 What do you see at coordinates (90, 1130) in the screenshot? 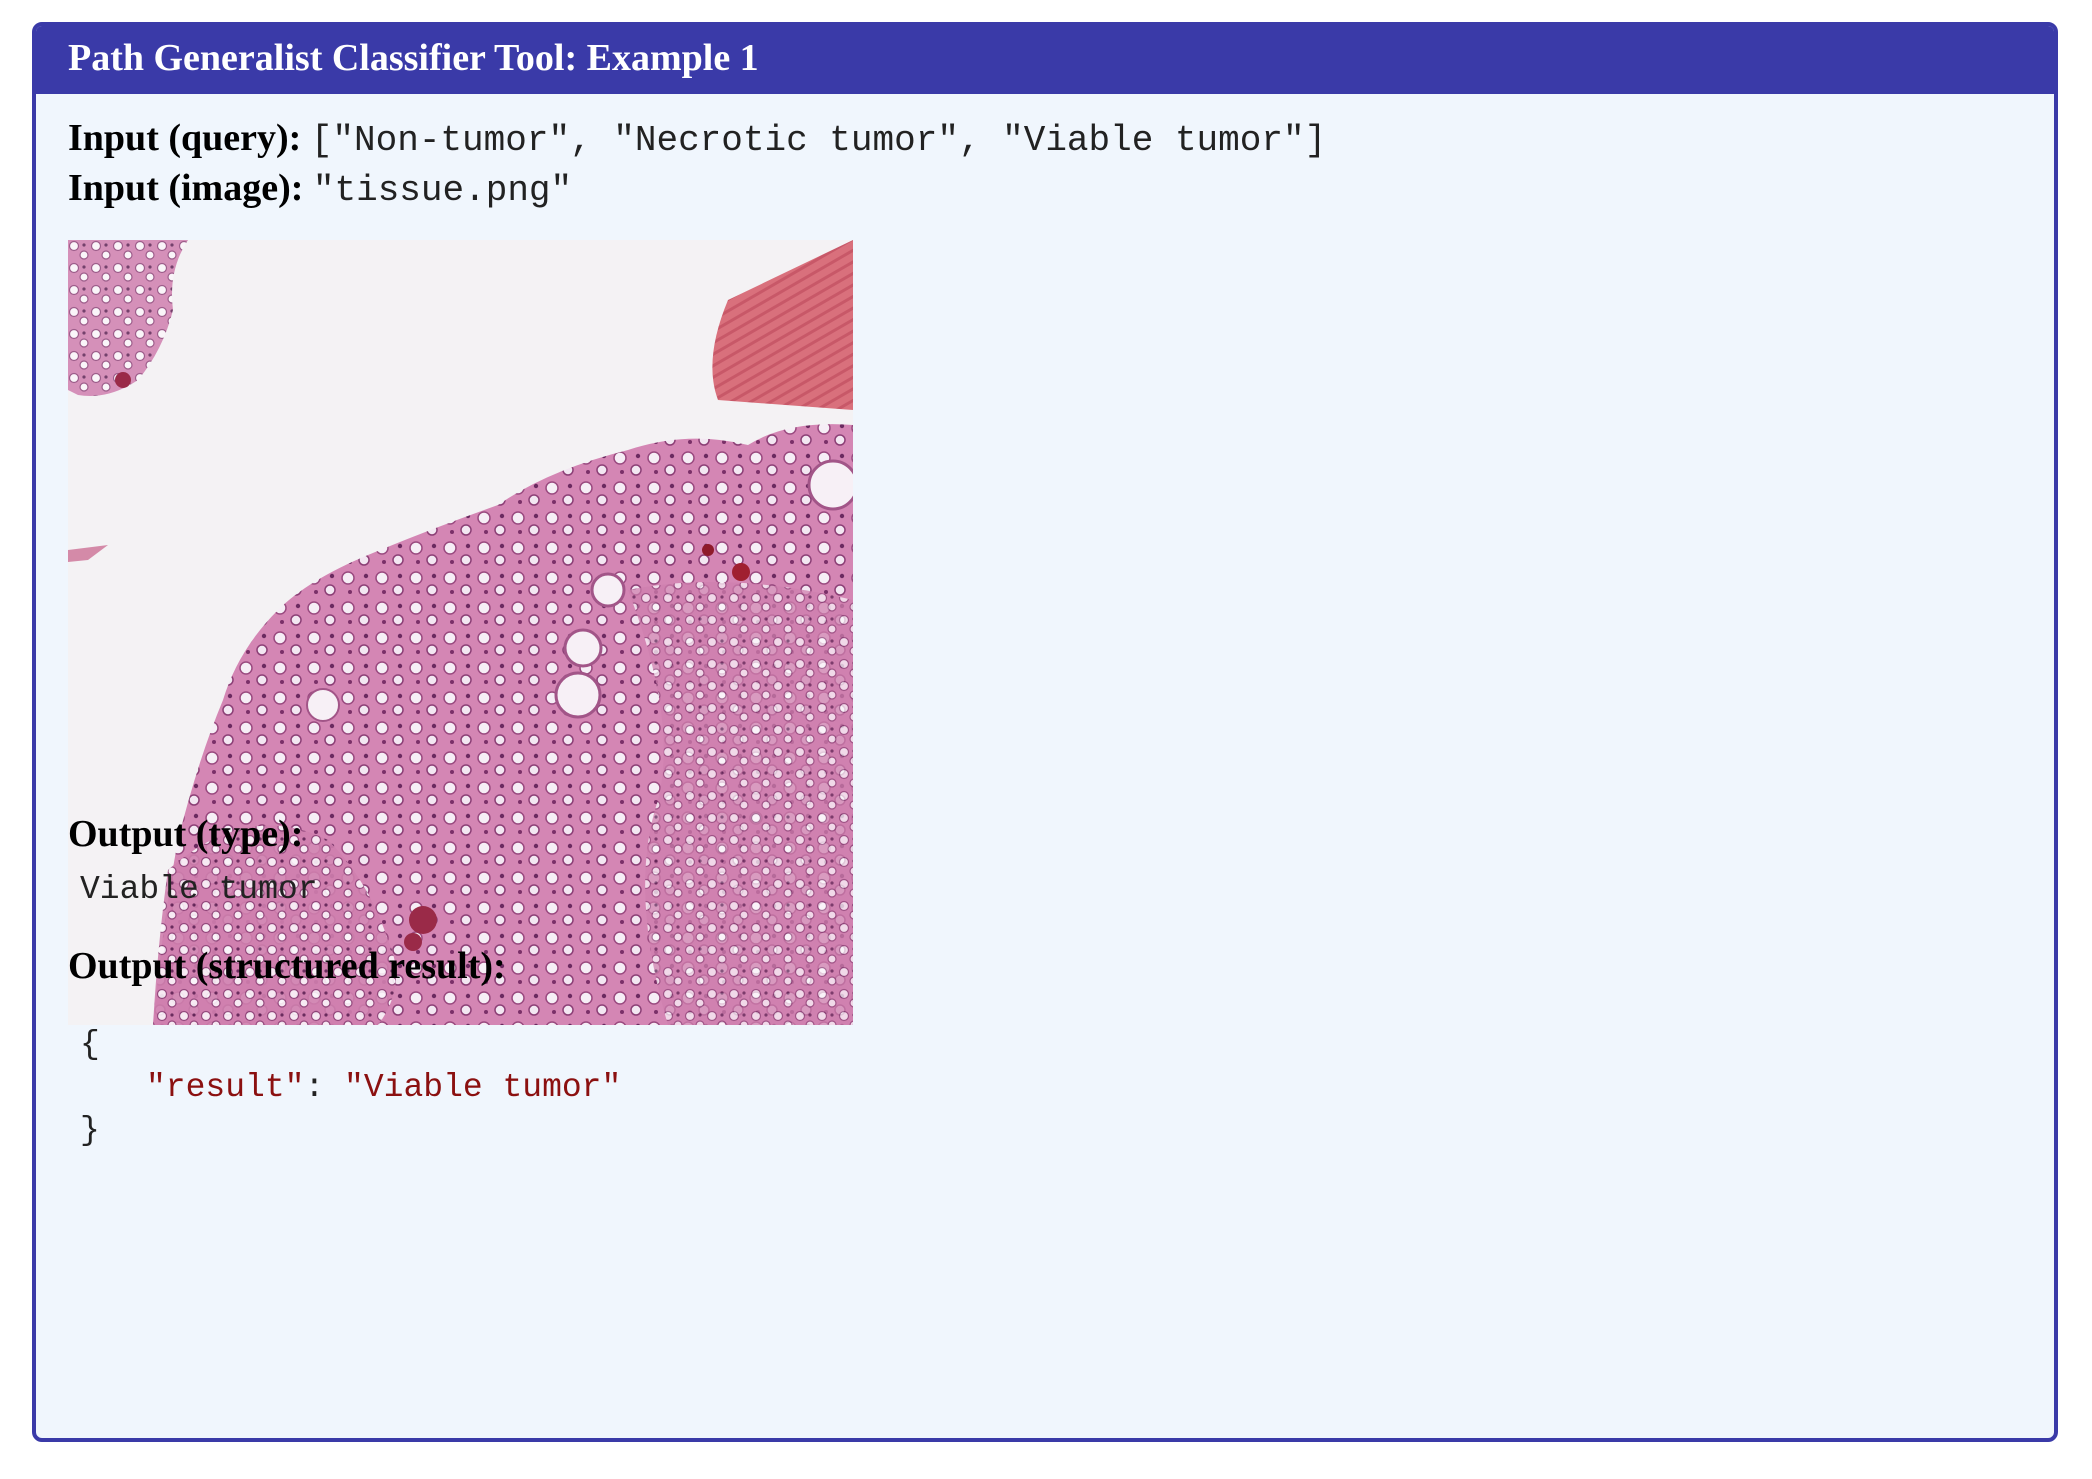
I see `json-close-brace: }` at bounding box center [90, 1130].